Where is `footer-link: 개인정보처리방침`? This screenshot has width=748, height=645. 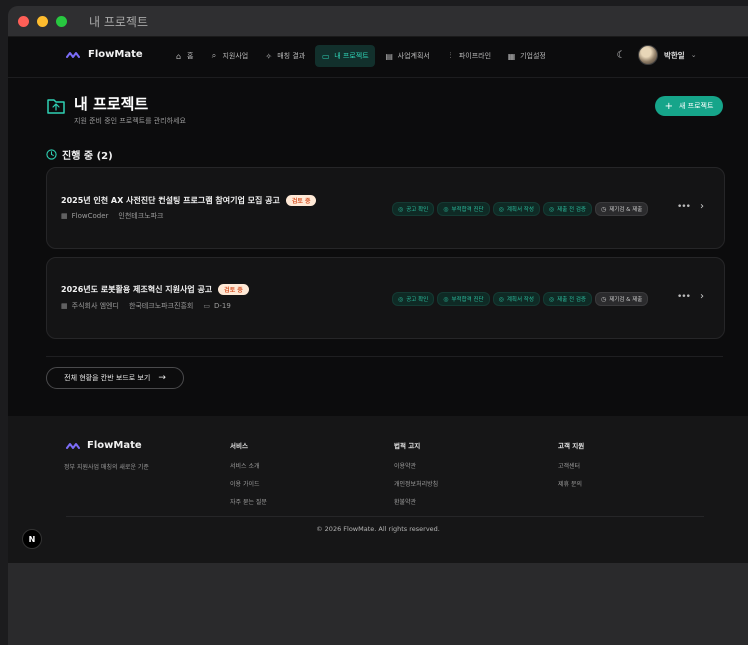 footer-link: 개인정보처리방침 is located at coordinates (416, 483).